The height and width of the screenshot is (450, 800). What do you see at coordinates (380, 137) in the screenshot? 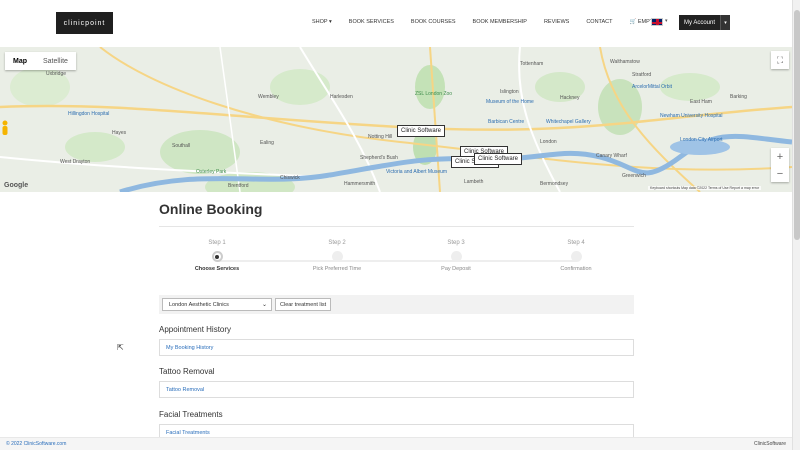
I see `map-place-label: Notting Hill` at bounding box center [380, 137].